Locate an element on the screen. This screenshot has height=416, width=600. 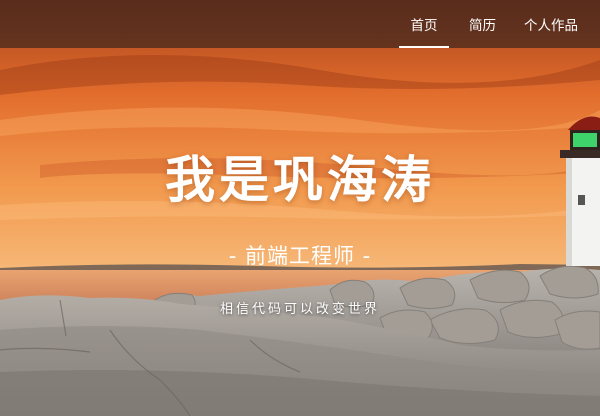
nav-menu: 首页 简历 个人作品 is located at coordinates (492, 24).